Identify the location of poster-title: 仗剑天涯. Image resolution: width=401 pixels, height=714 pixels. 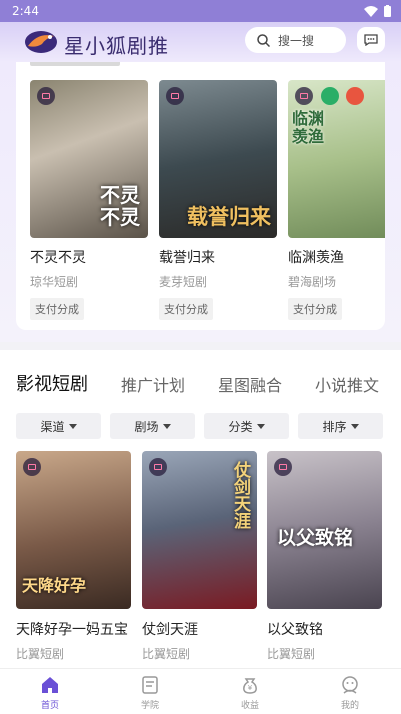
(240, 495).